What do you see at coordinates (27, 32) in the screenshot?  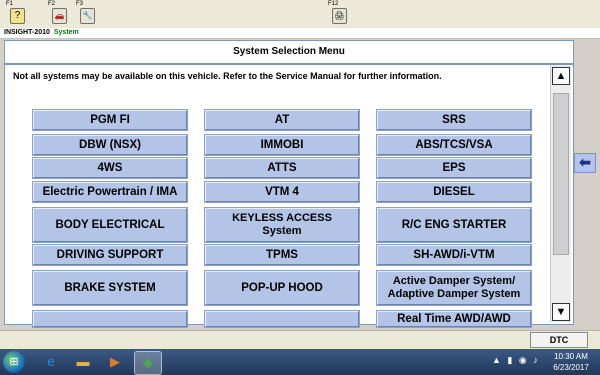 I see `breadcrumb-vehicle: INSIGHT-2010` at bounding box center [27, 32].